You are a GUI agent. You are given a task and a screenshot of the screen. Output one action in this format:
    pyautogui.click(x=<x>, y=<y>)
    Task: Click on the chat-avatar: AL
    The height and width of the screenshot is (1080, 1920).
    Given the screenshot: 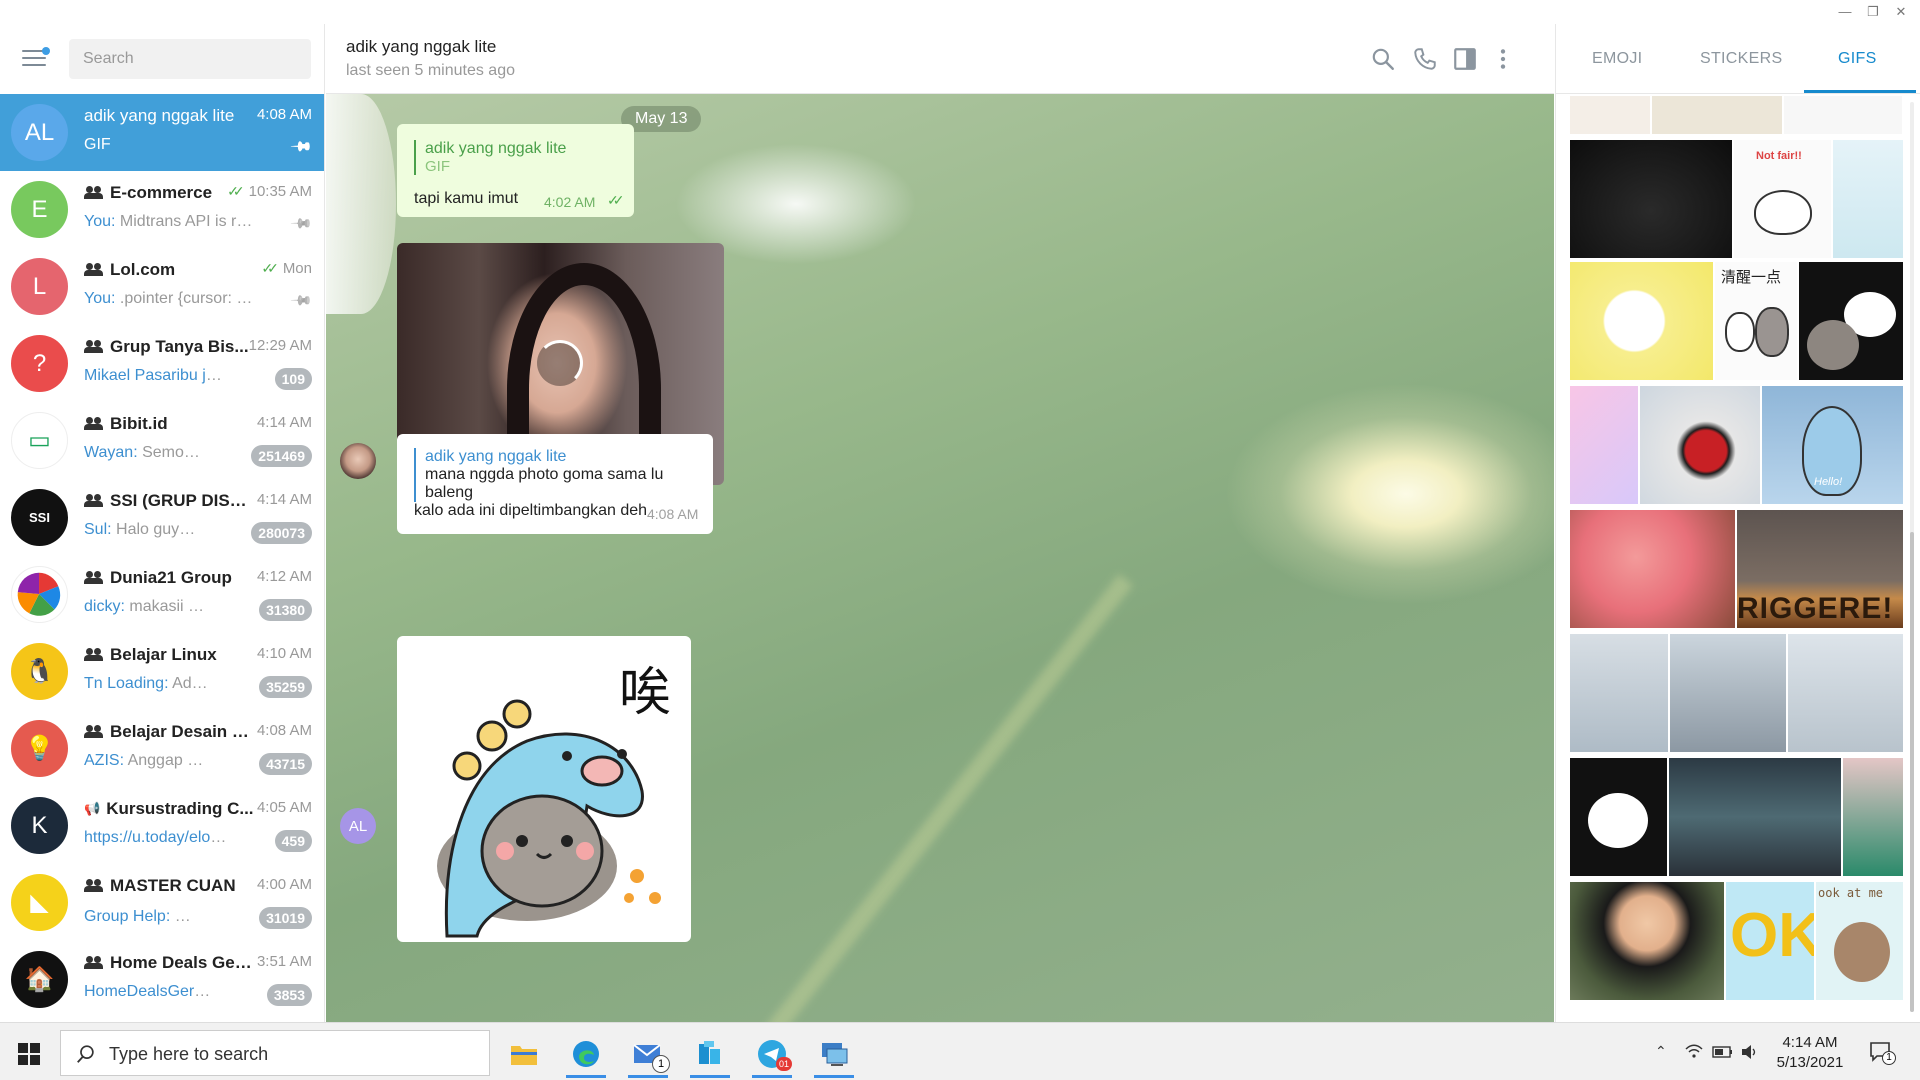 What is the action you would take?
    pyautogui.click(x=39, y=132)
    